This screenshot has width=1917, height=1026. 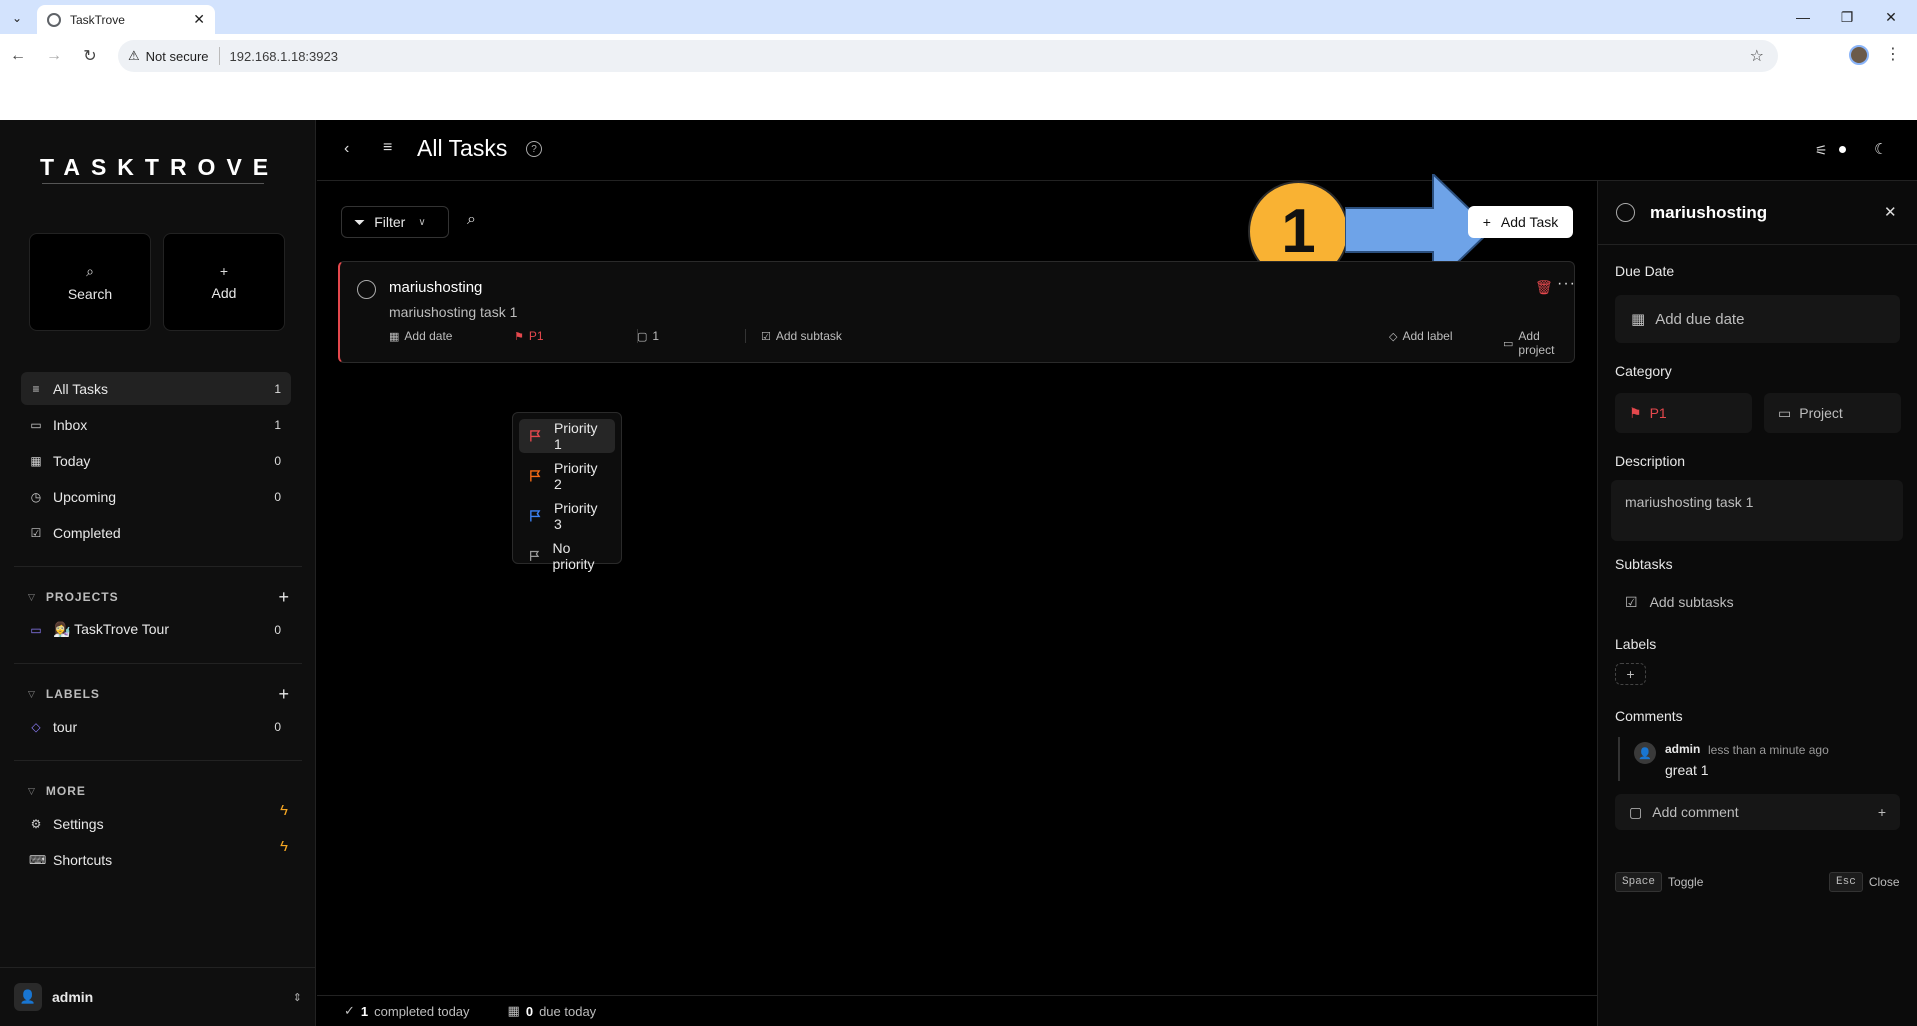 What do you see at coordinates (17, 18) in the screenshot?
I see `tab-search-chevron-icon: ⌄` at bounding box center [17, 18].